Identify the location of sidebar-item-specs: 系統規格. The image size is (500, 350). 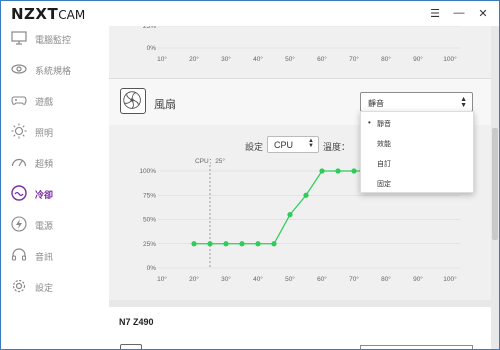
(55, 69).